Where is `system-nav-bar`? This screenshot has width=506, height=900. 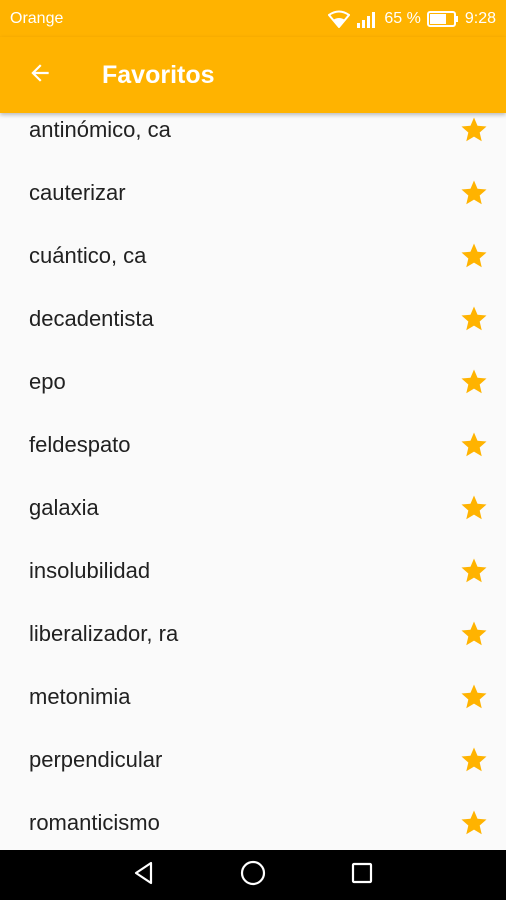
system-nav-bar is located at coordinates (253, 875).